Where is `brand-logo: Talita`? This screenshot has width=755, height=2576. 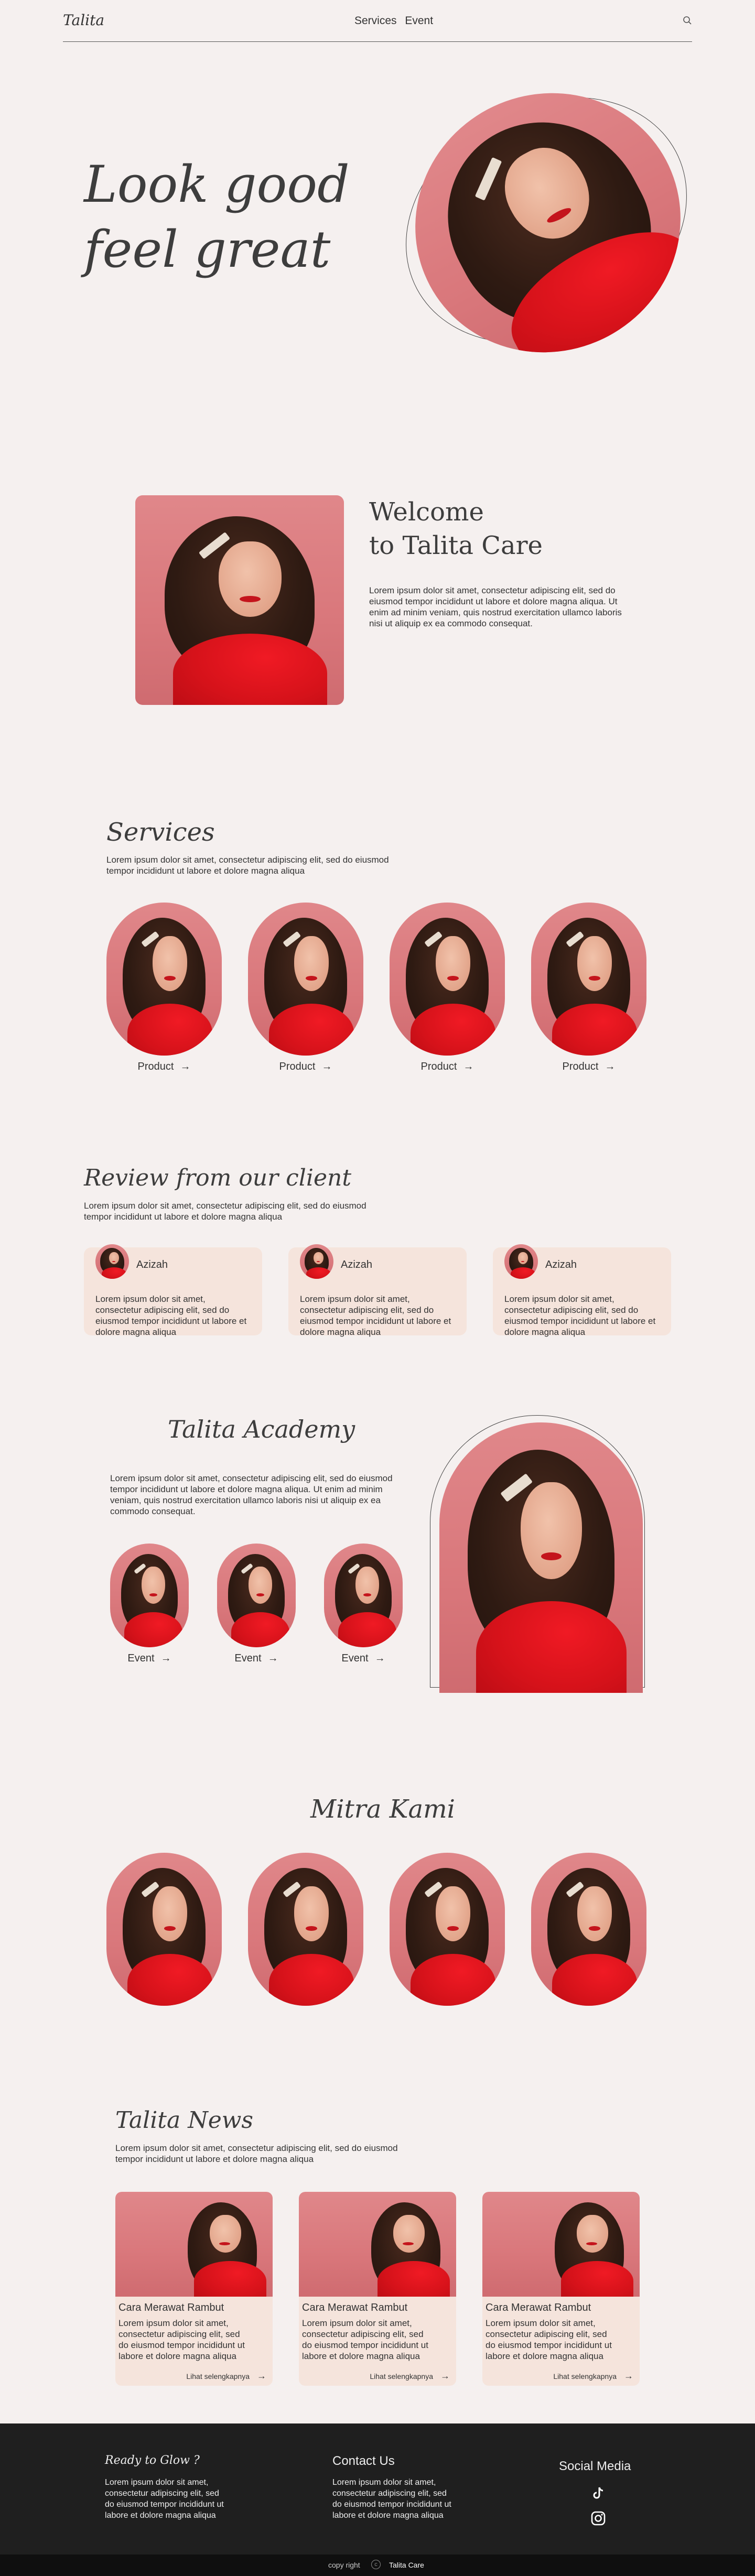 brand-logo: Talita is located at coordinates (83, 20).